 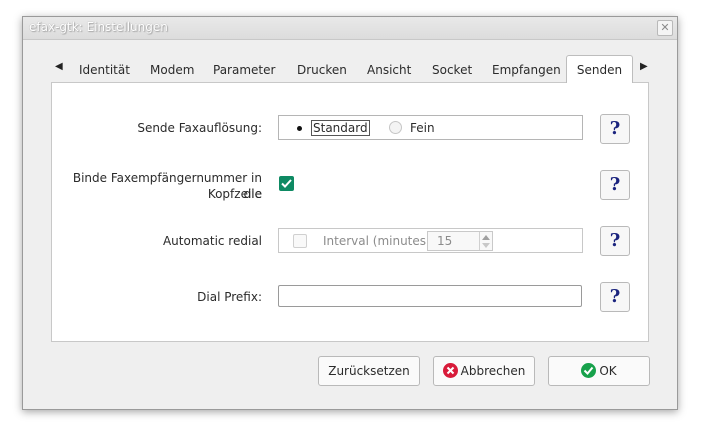 I want to click on redial-group: Interval (minutes): 15, so click(x=430, y=240).